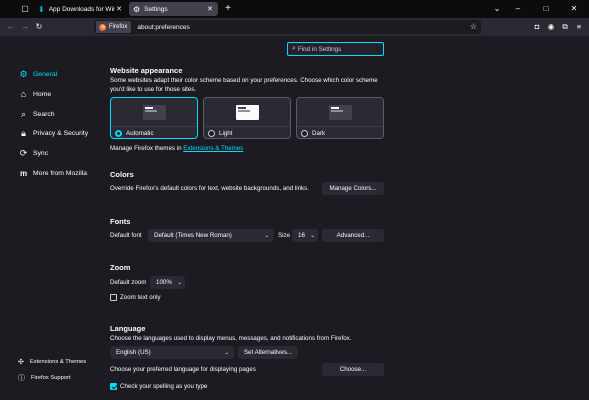  I want to click on puzzle-icon: ✣, so click(21, 362).